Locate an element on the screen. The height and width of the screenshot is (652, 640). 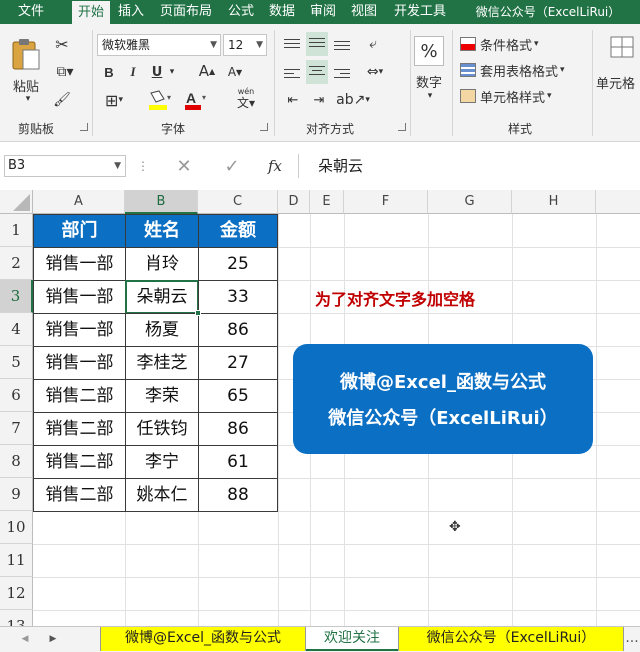
cells-group-label: 单元格 is located at coordinates (618, 82).